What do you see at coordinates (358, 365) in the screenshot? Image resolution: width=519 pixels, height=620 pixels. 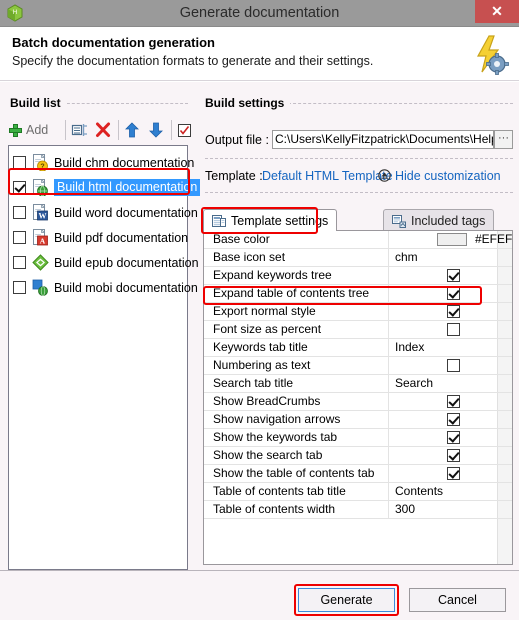 I see `settings-row: Numbering as text` at bounding box center [358, 365].